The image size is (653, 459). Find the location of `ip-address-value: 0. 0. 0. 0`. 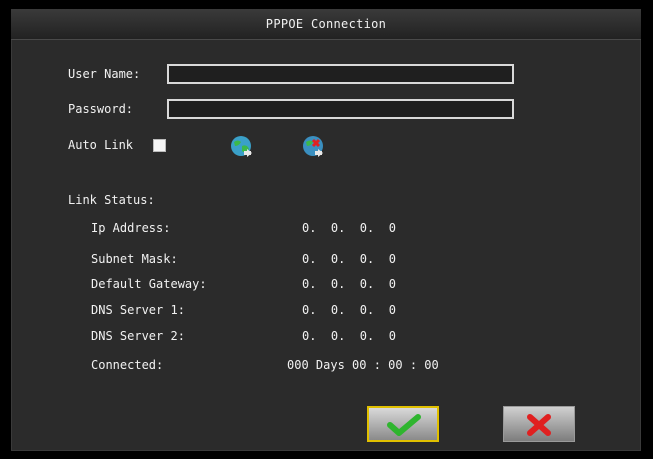

ip-address-value: 0. 0. 0. 0 is located at coordinates (349, 228).